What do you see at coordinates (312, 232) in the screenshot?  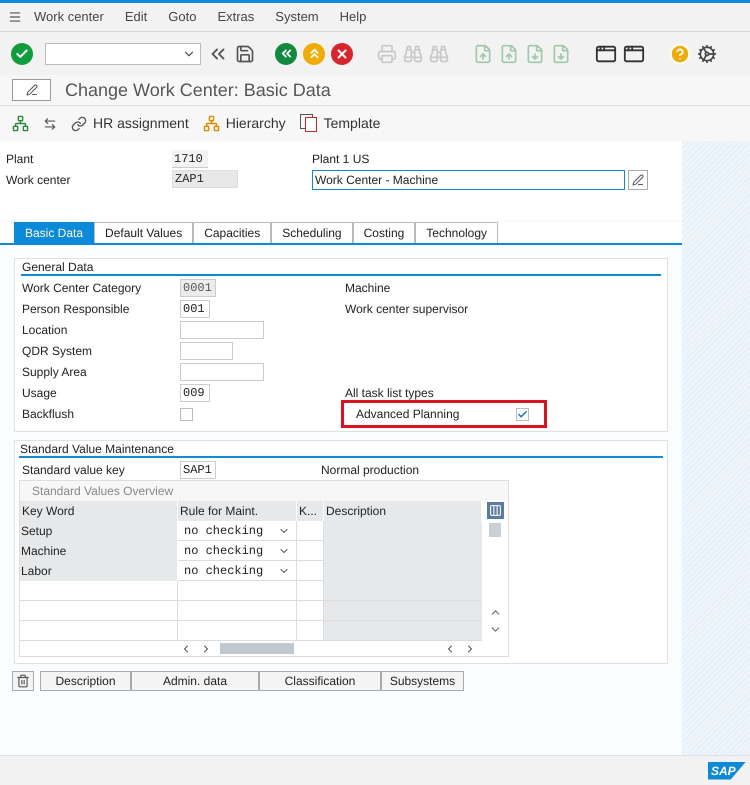 I see `tab: Scheduling` at bounding box center [312, 232].